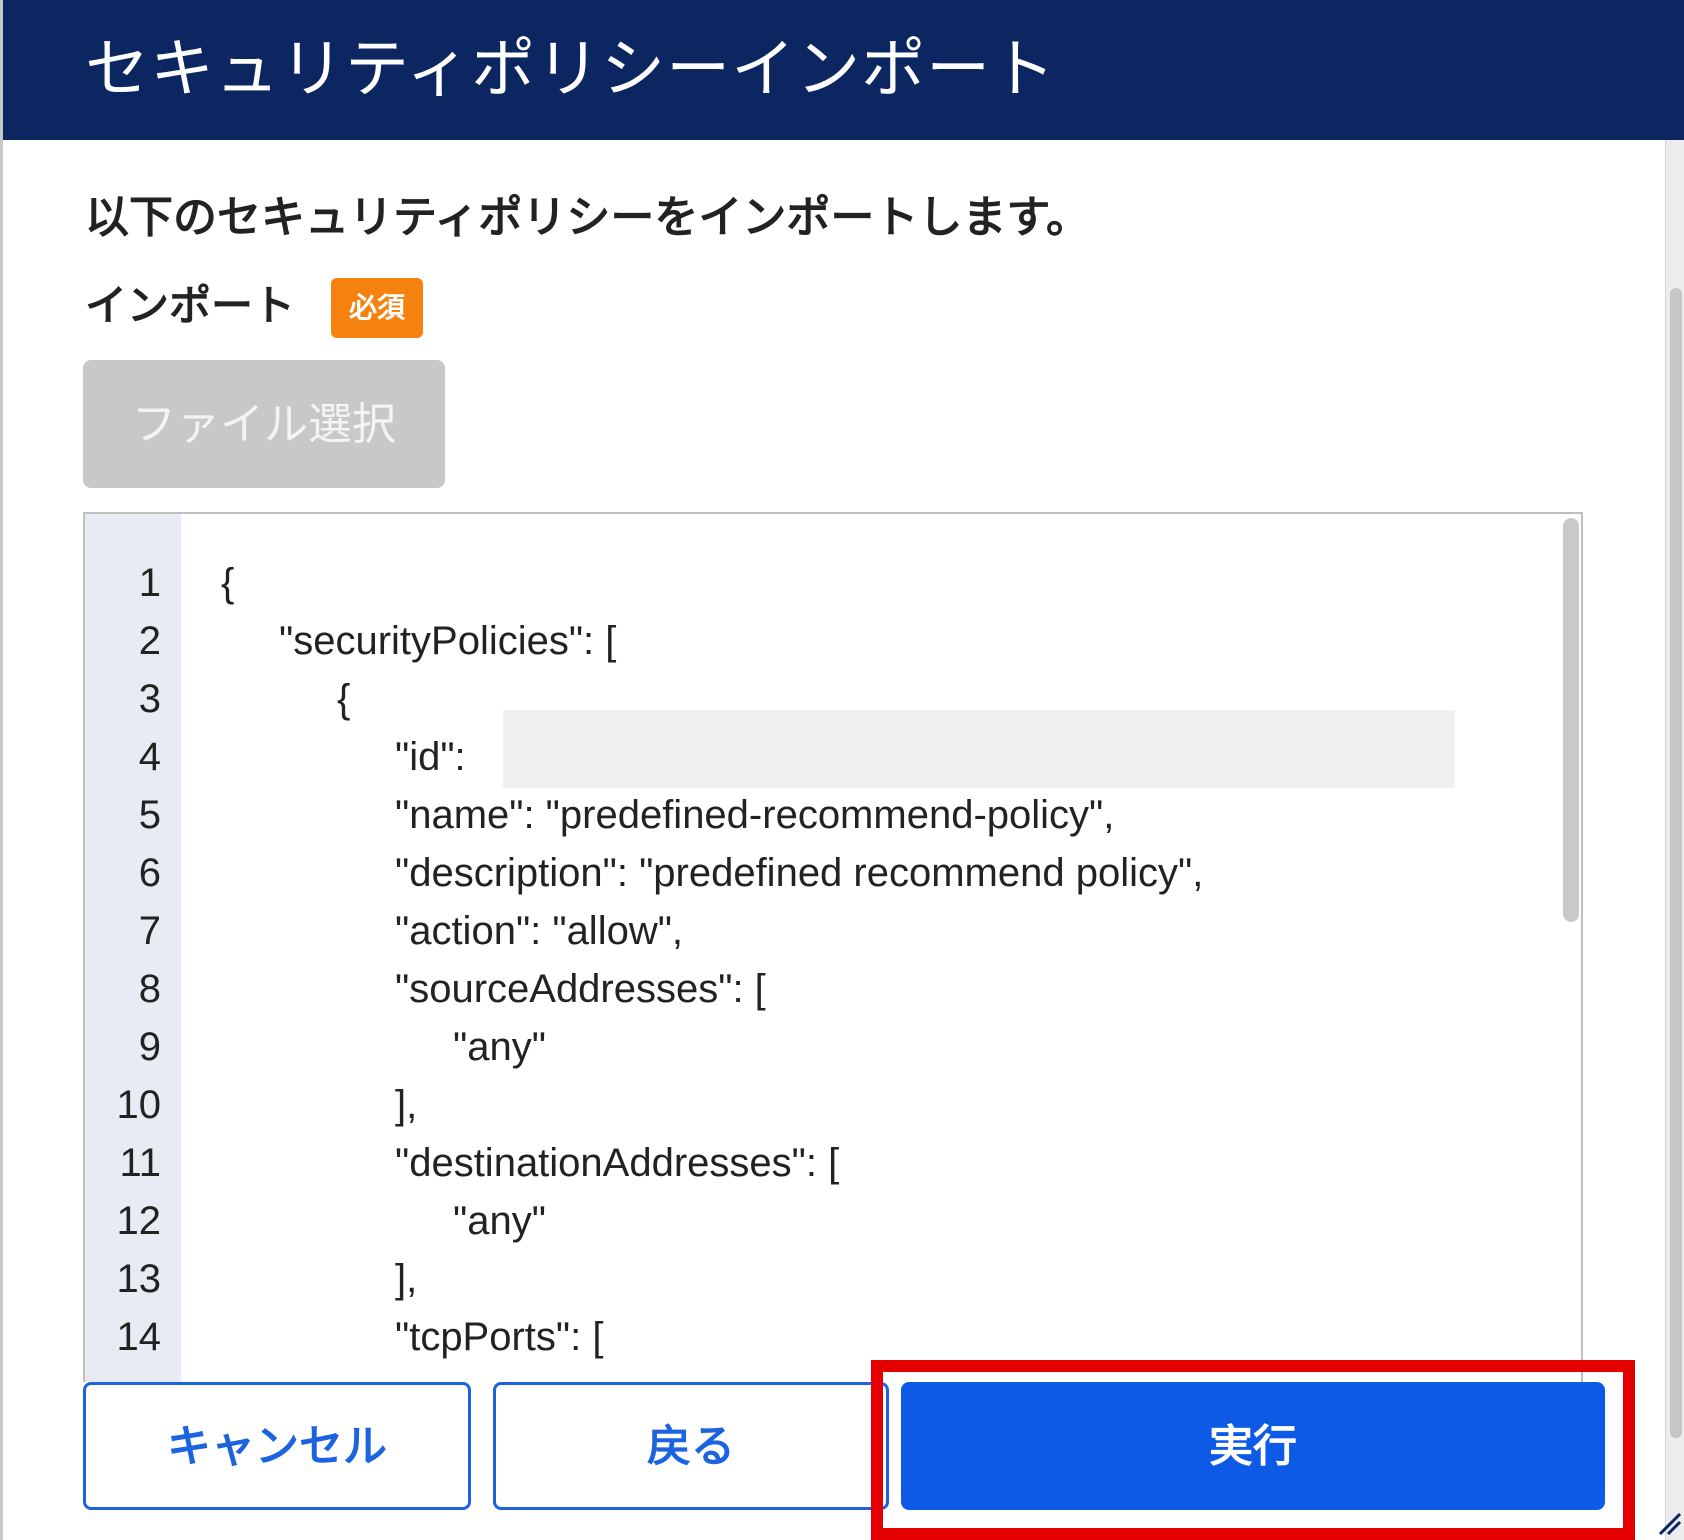 The image size is (1684, 1540). Describe the element at coordinates (825, 1221) in the screenshot. I see `code-line: 12 "any"` at that location.